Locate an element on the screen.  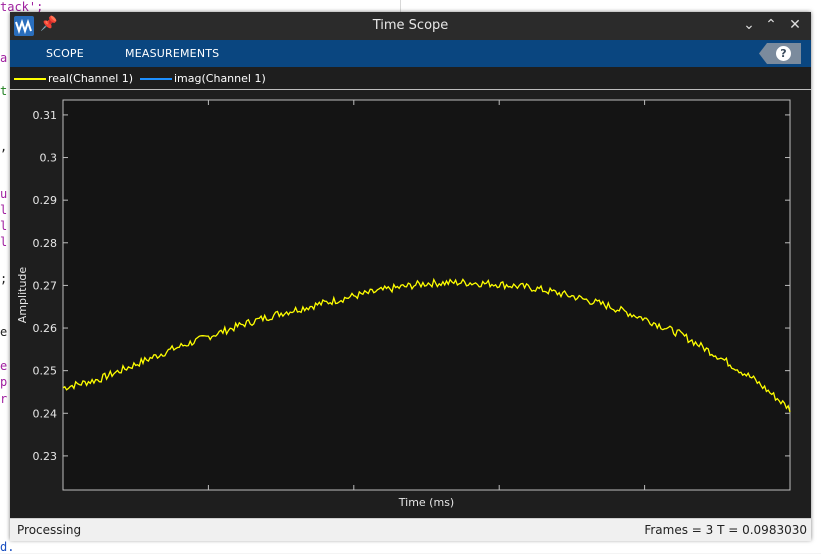
legend-label-real: real(Channel 1) is located at coordinates (91, 78).